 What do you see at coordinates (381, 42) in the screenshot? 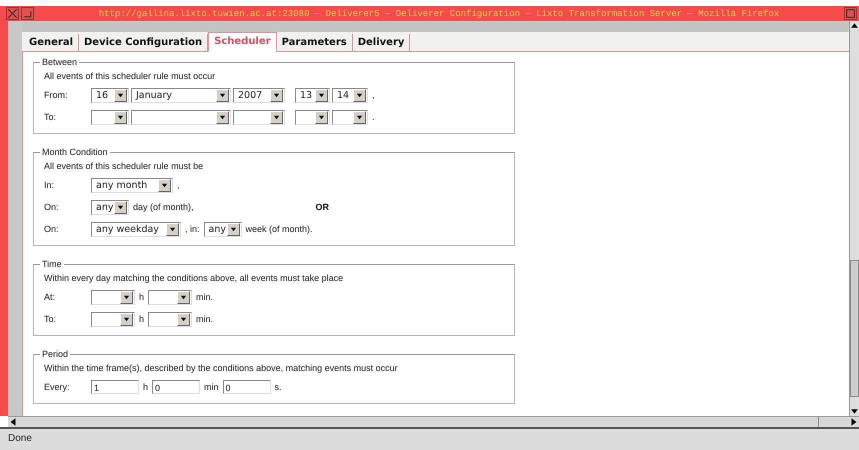
I see `tab: Delivery` at bounding box center [381, 42].